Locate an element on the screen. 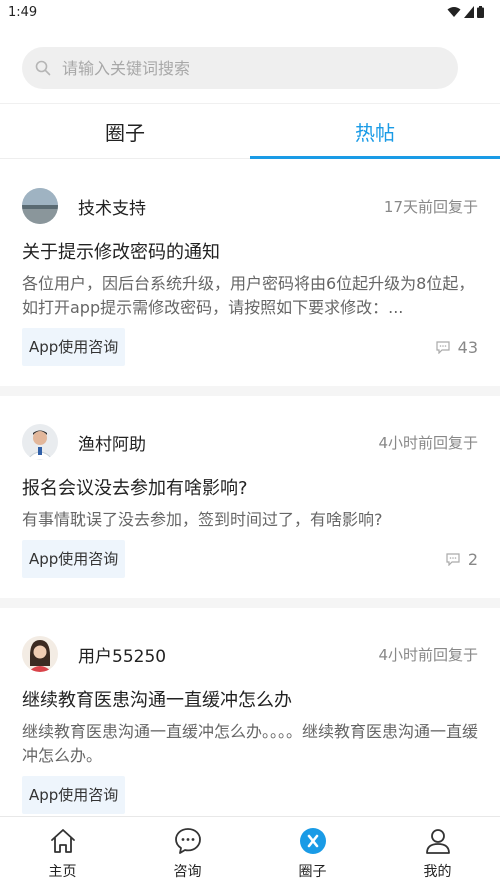 The width and height of the screenshot is (500, 888). nav-circles: 圈子 is located at coordinates (312, 852).